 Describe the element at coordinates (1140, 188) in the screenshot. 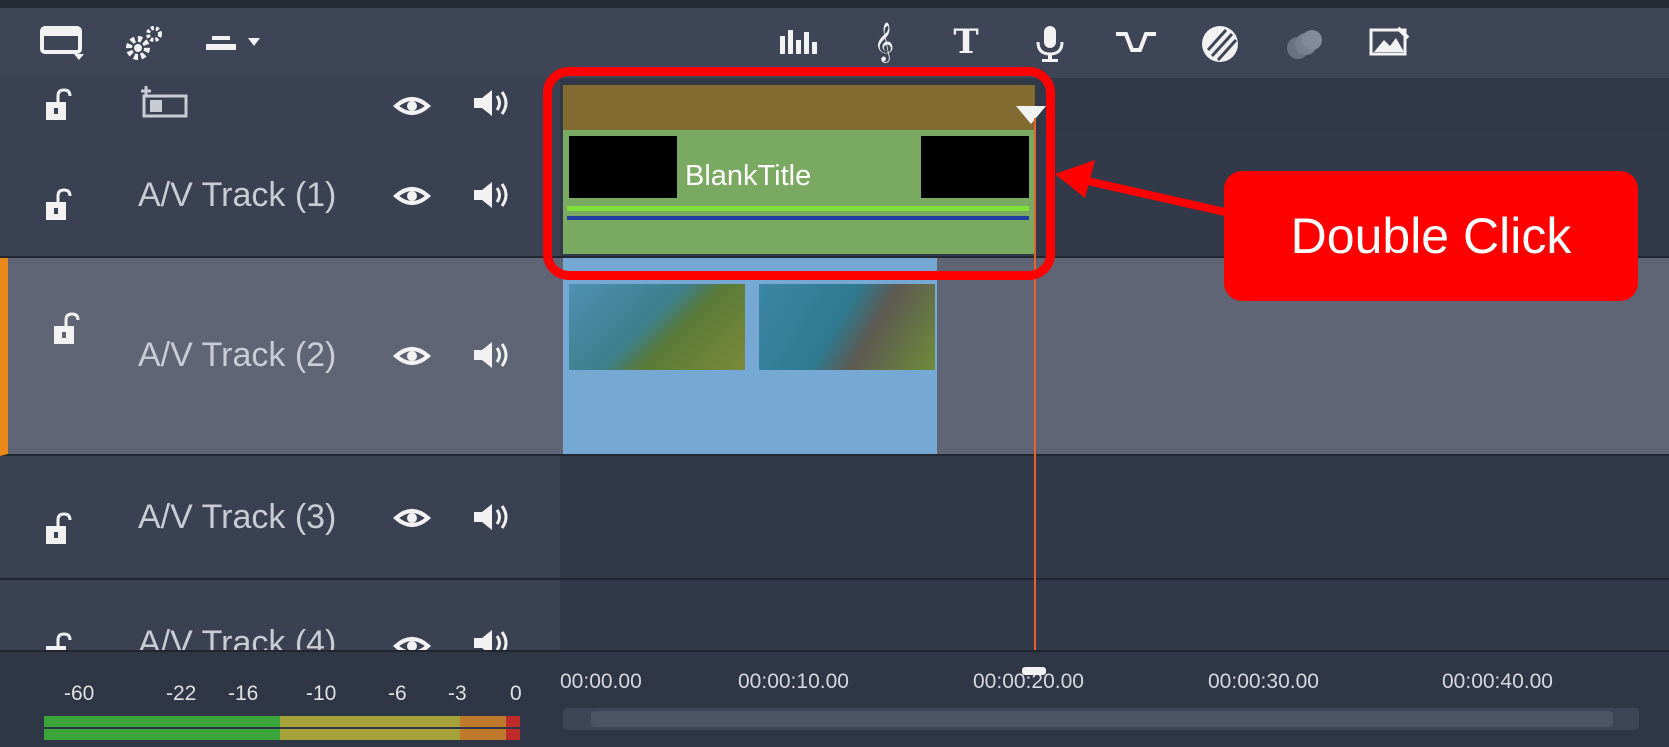

I see `callout-arrow-icon` at that location.